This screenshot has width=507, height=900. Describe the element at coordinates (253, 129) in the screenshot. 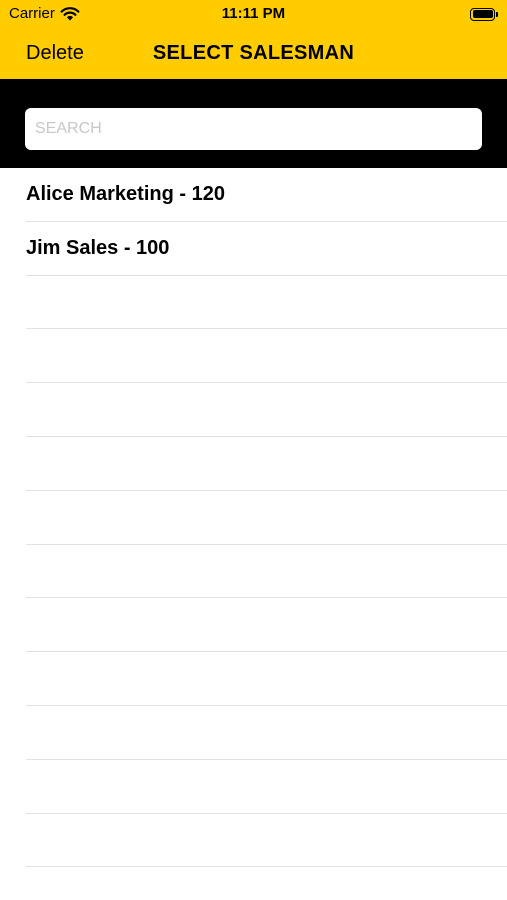

I see `search-input` at that location.